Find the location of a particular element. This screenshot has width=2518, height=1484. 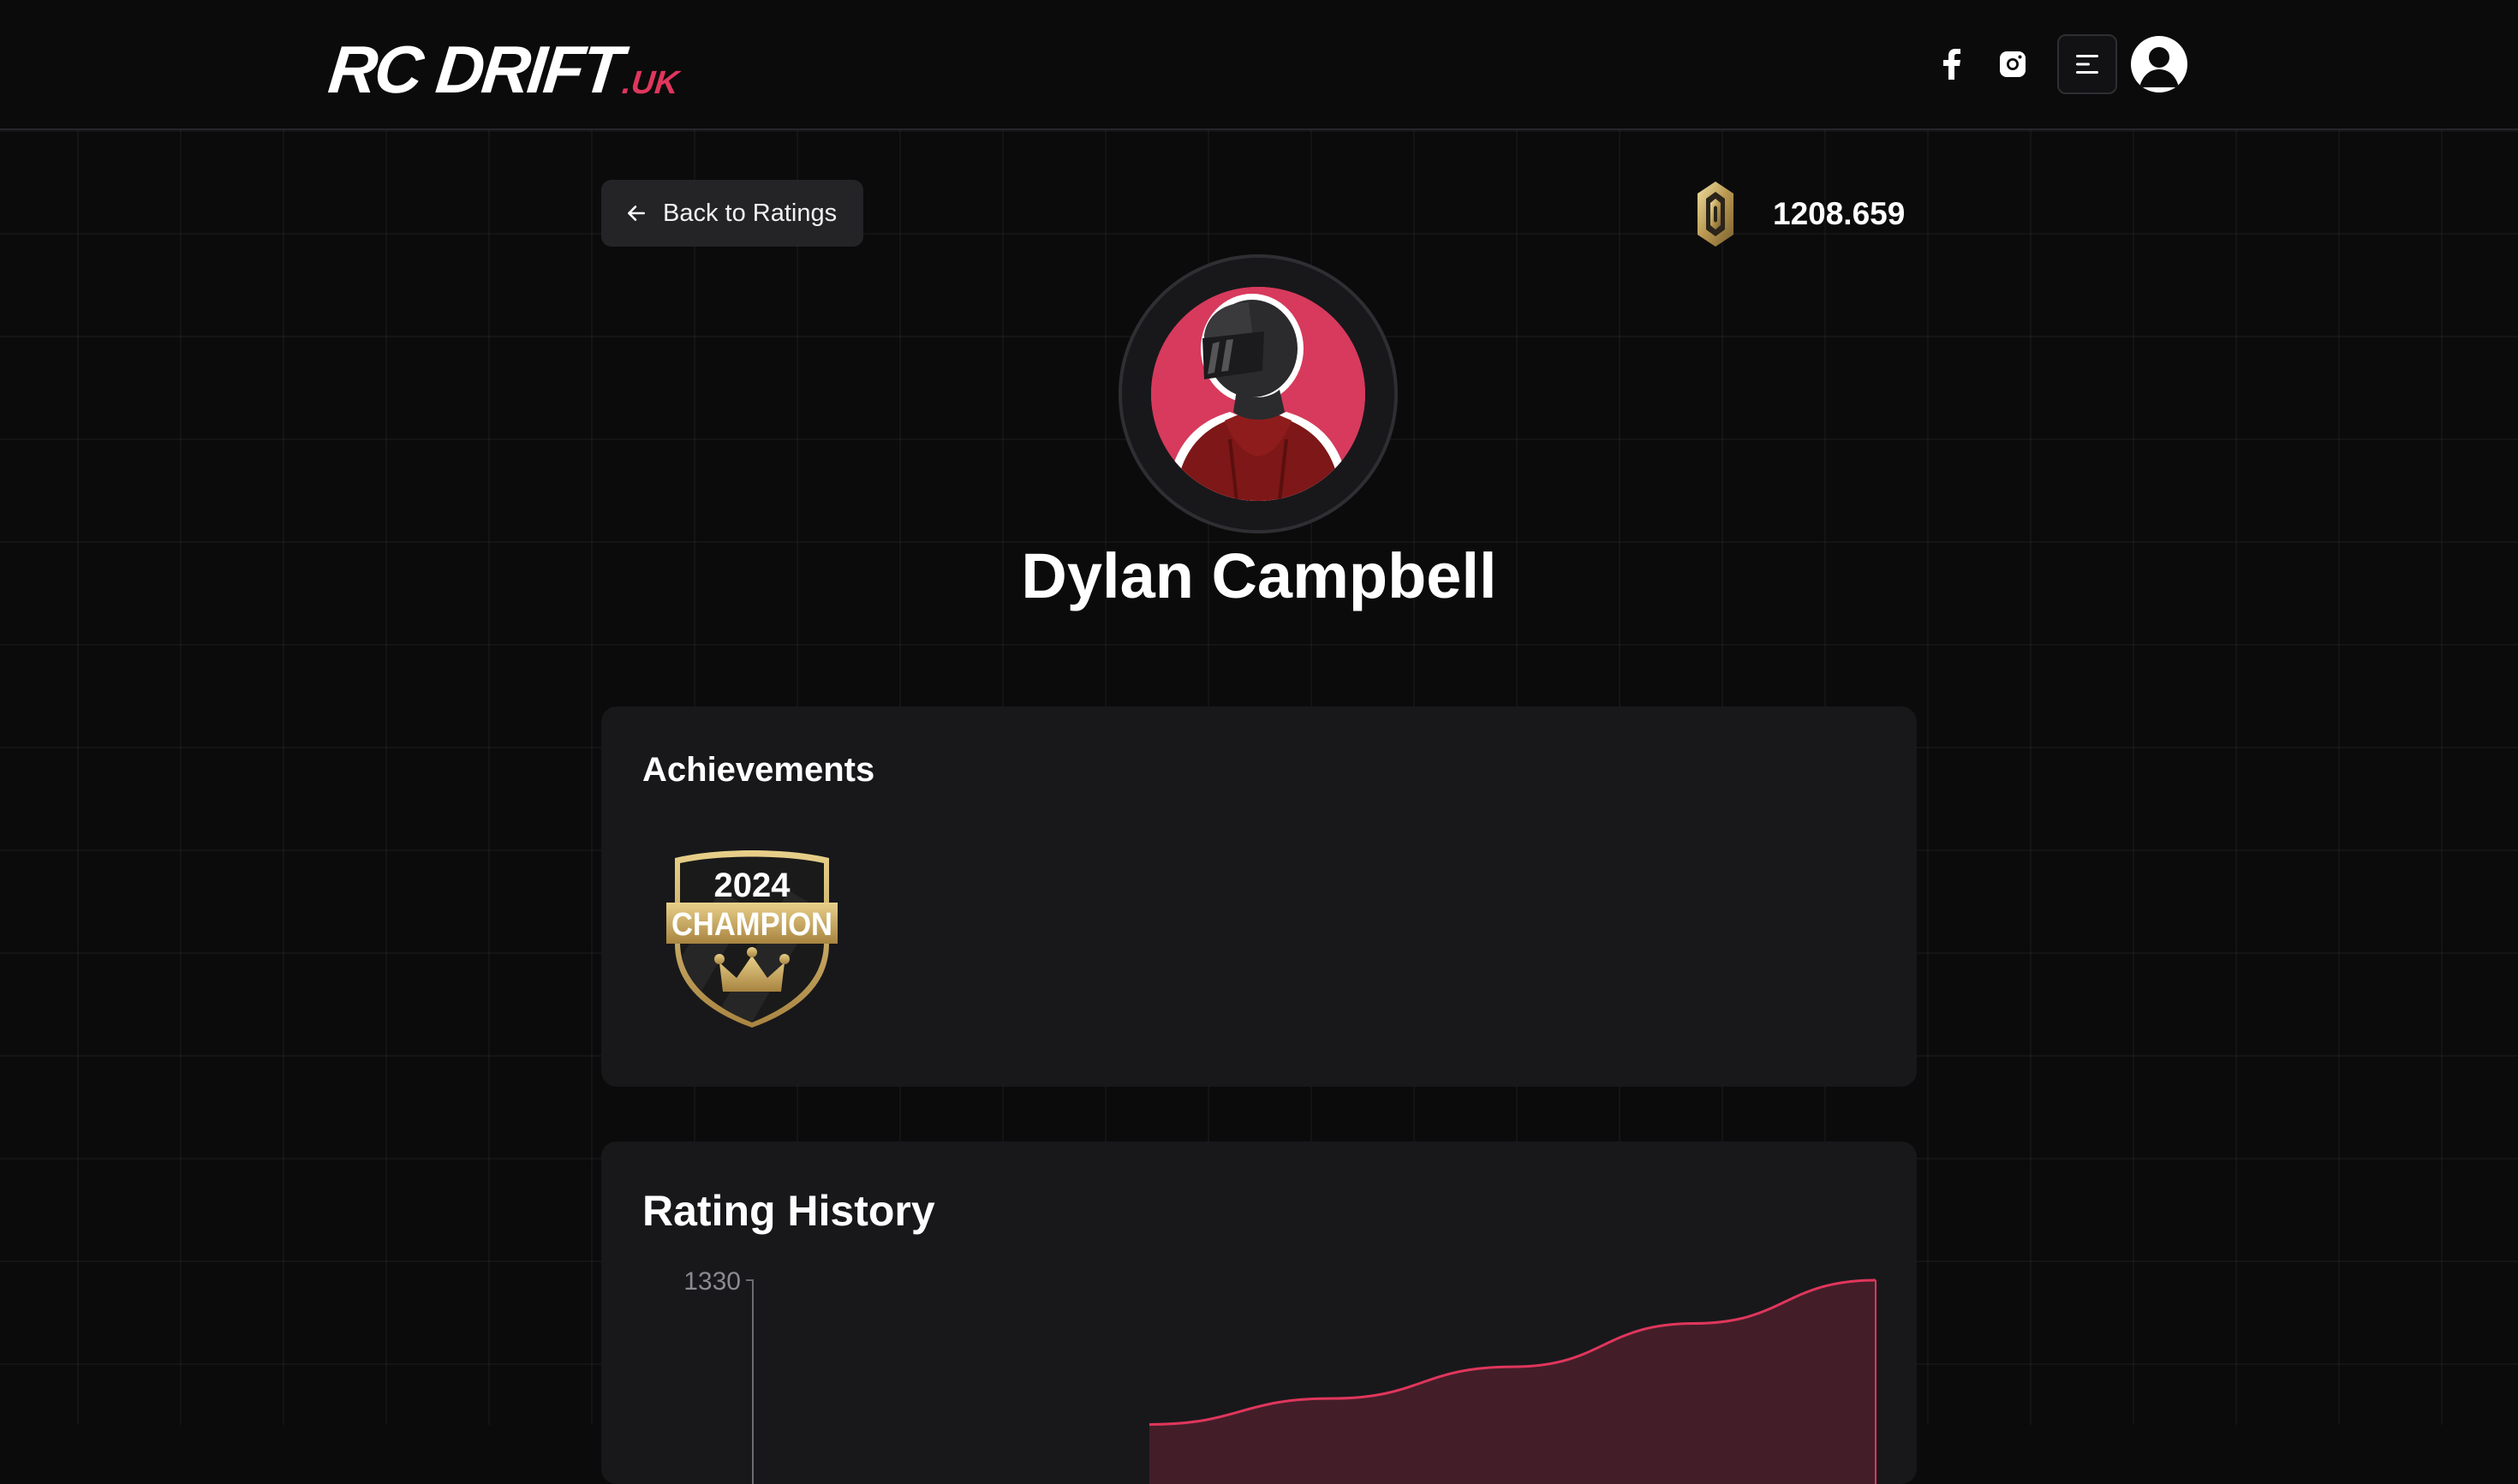

site-header: RC DRIFT .UK is located at coordinates (1259, 65).